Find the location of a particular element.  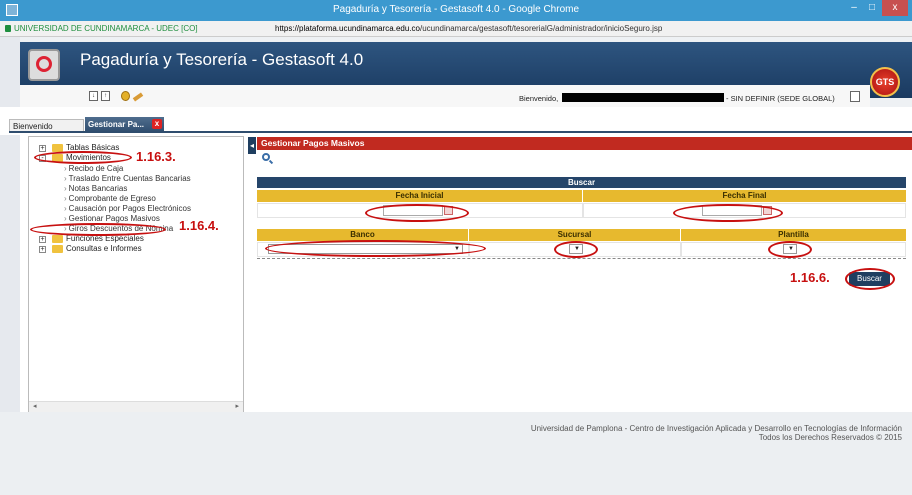

leaf-label: Comprobante de Egreso is located at coordinates (112, 198).